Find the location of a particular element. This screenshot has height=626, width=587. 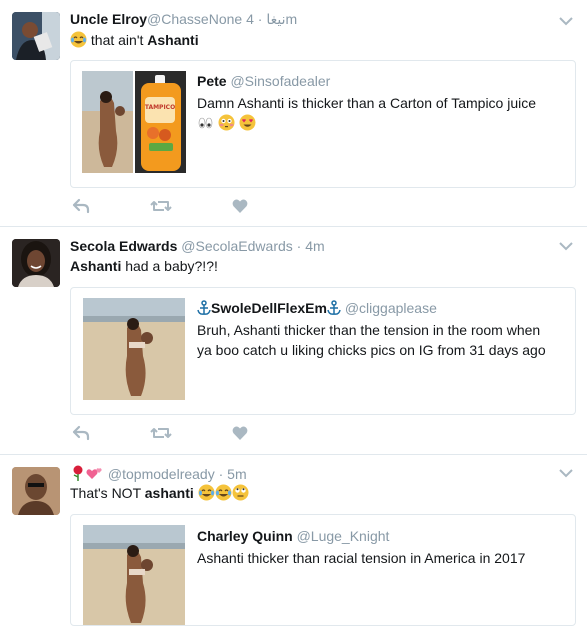

quoted-handle: @Luge_Knight is located at coordinates (343, 536).